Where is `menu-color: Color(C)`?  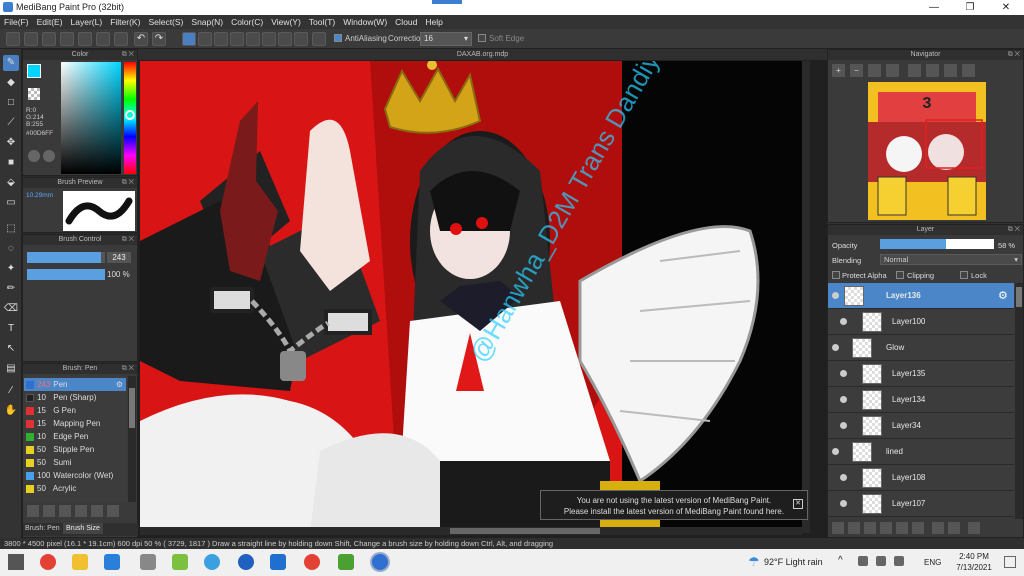 menu-color: Color(C) is located at coordinates (247, 22).